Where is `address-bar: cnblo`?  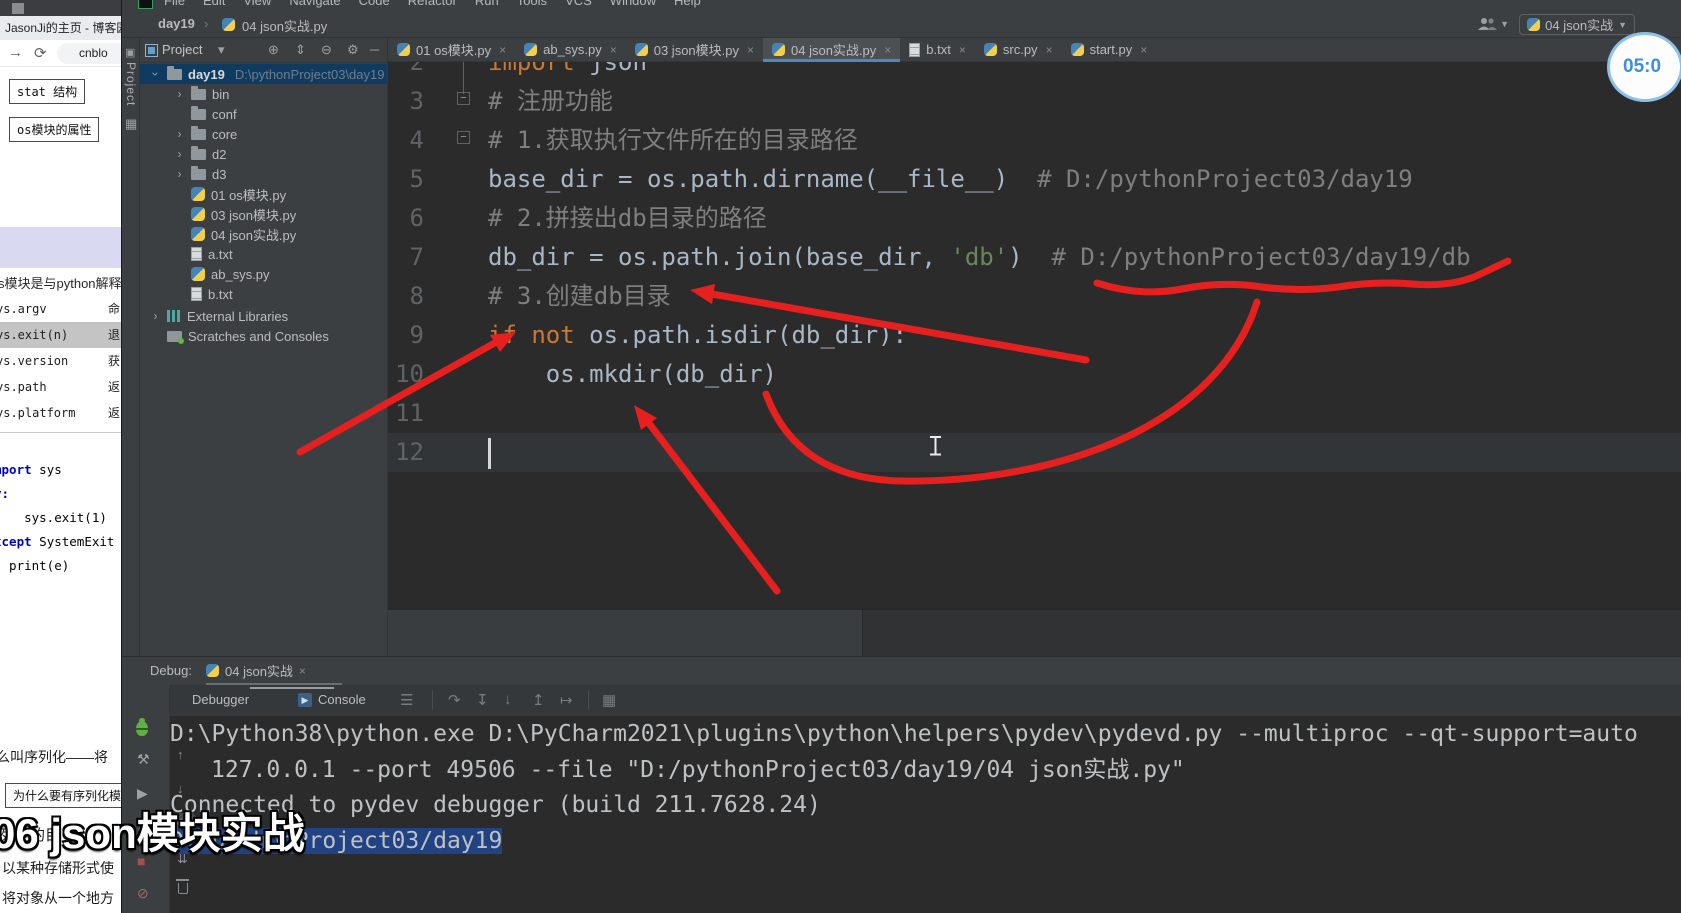 address-bar: cnblo is located at coordinates (89, 53).